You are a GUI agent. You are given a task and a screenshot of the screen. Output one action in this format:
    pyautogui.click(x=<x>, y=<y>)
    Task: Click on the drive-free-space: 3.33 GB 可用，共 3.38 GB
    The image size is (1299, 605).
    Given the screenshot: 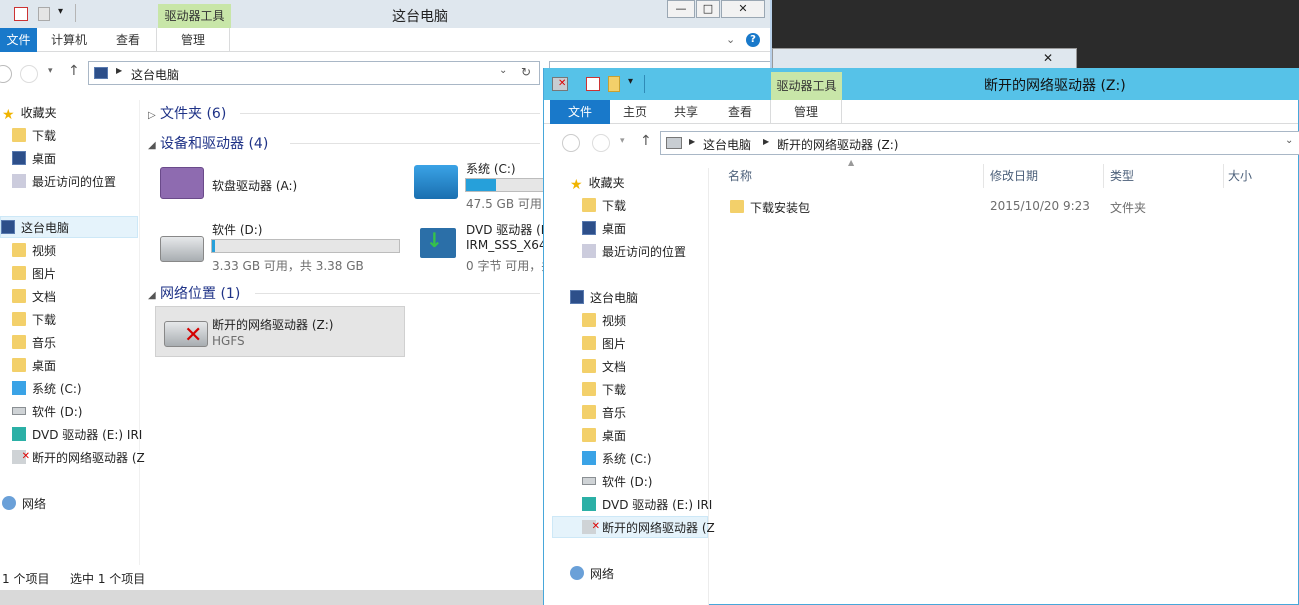 What is the action you would take?
    pyautogui.click(x=288, y=266)
    